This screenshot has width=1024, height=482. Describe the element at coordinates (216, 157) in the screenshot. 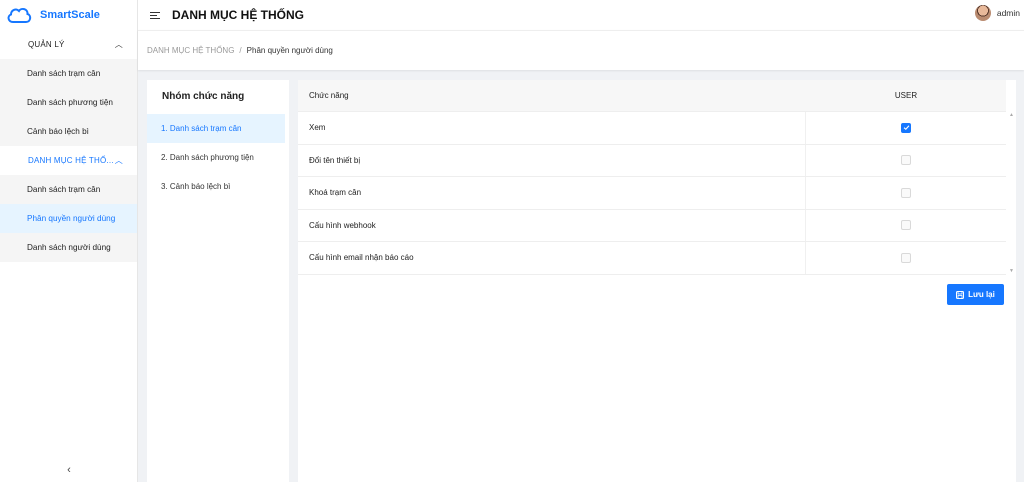

I see `function-group-item: 2. Danh sách phương tiện` at that location.